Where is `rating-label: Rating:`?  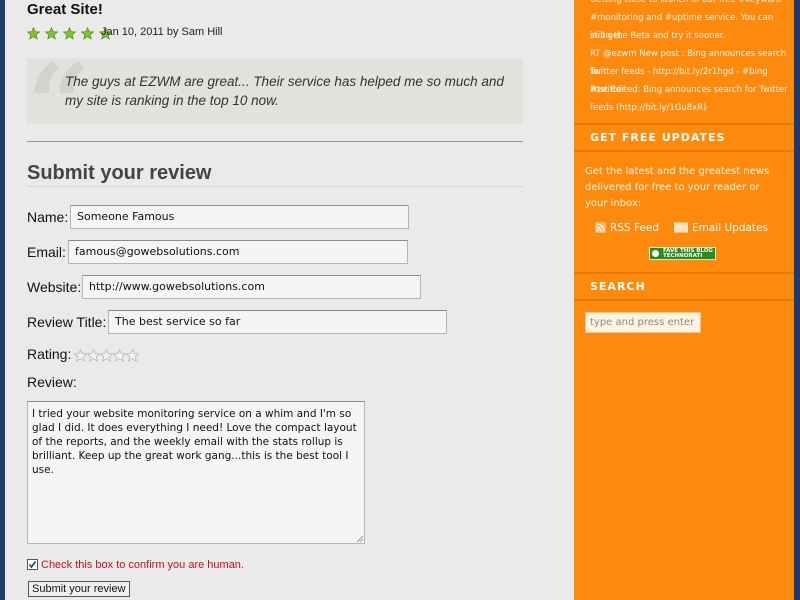
rating-label: Rating: is located at coordinates (49, 354).